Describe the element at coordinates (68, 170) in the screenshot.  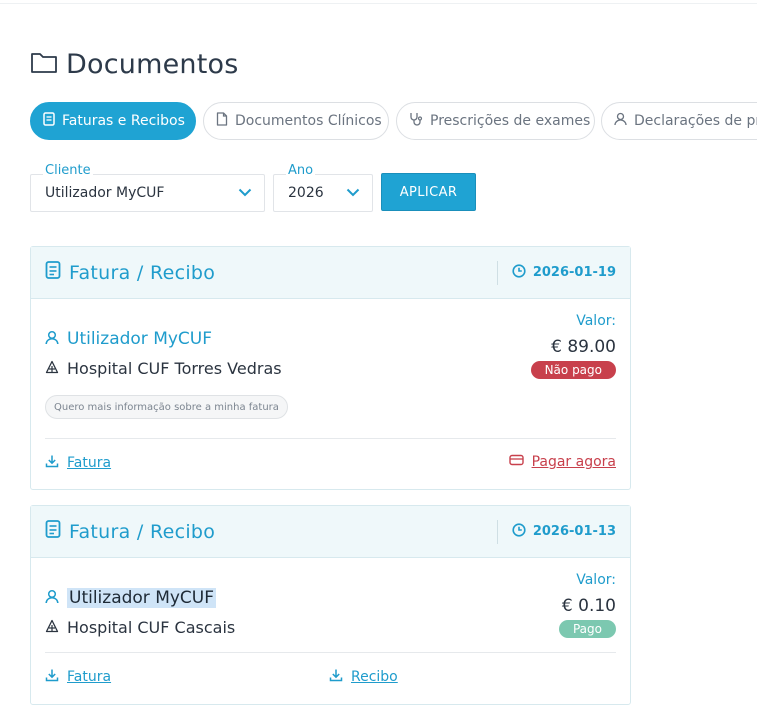
I see `cliente-label: Cliente` at that location.